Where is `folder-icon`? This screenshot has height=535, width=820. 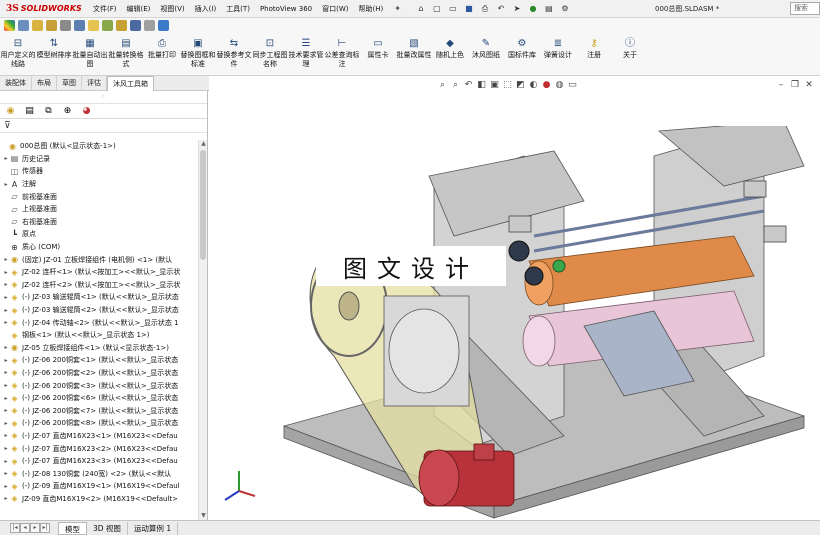 folder-icon is located at coordinates (93, 25).